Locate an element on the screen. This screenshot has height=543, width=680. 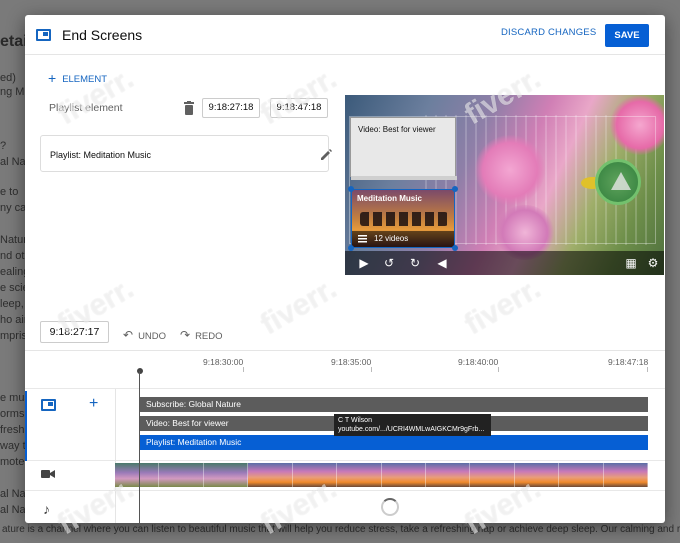
discard-changes-button: DISCARD CHANGES is located at coordinates (548, 32).